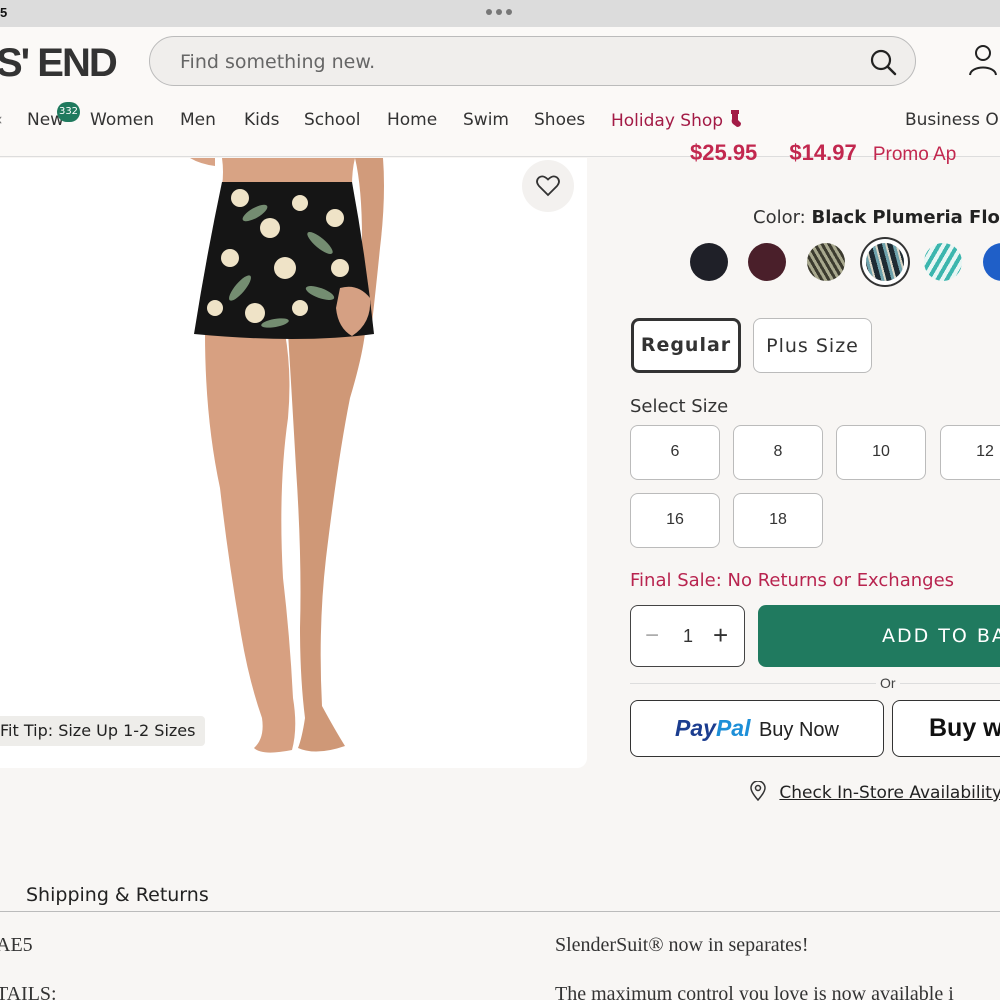  I want to click on select-size-label: Select Size, so click(679, 406).